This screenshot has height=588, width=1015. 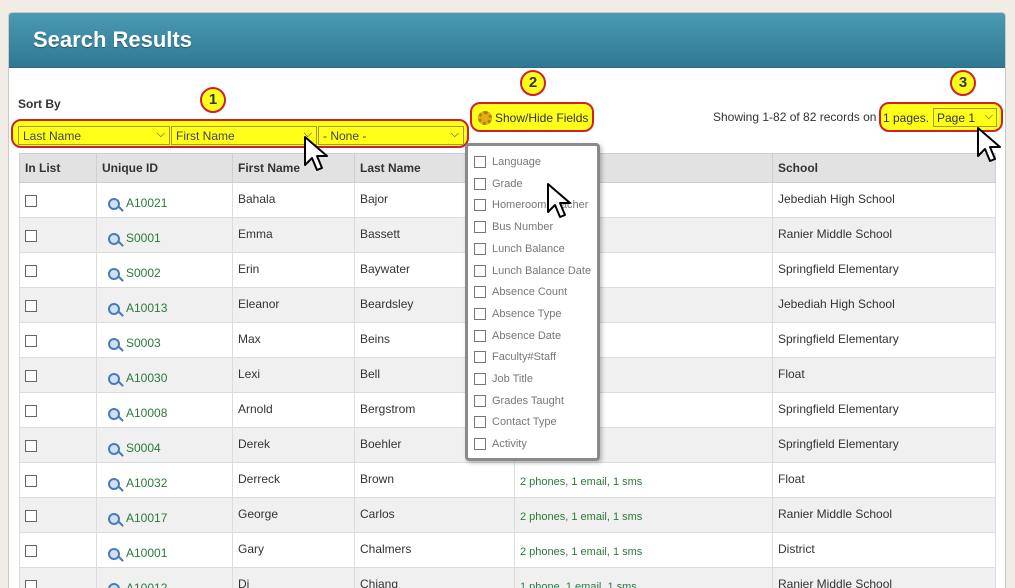 What do you see at coordinates (518, 314) in the screenshot?
I see `field-option: Absence Type` at bounding box center [518, 314].